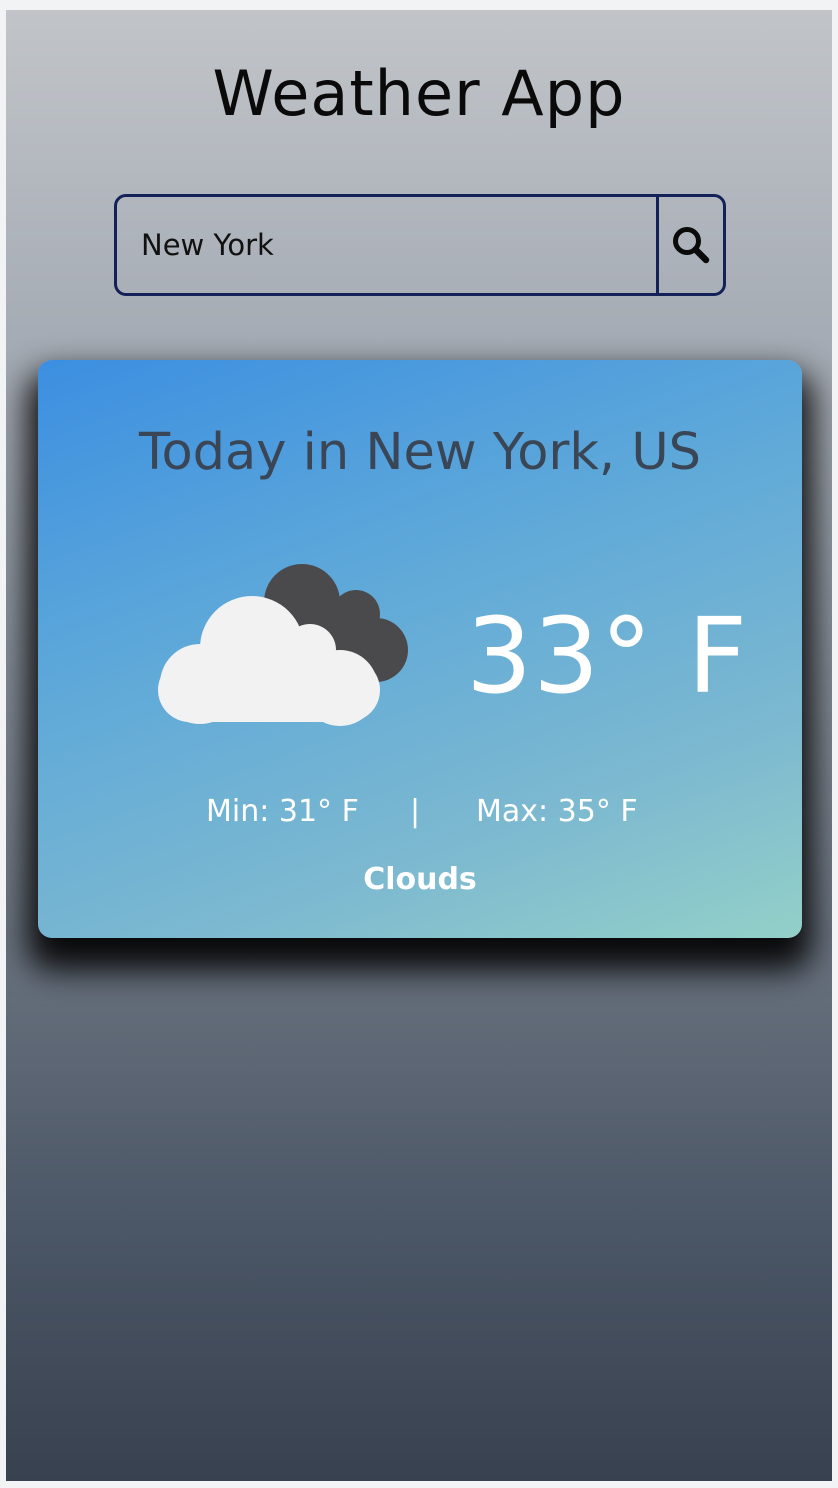 The image size is (838, 1488). Describe the element at coordinates (283, 645) in the screenshot. I see `clouds-icon` at that location.